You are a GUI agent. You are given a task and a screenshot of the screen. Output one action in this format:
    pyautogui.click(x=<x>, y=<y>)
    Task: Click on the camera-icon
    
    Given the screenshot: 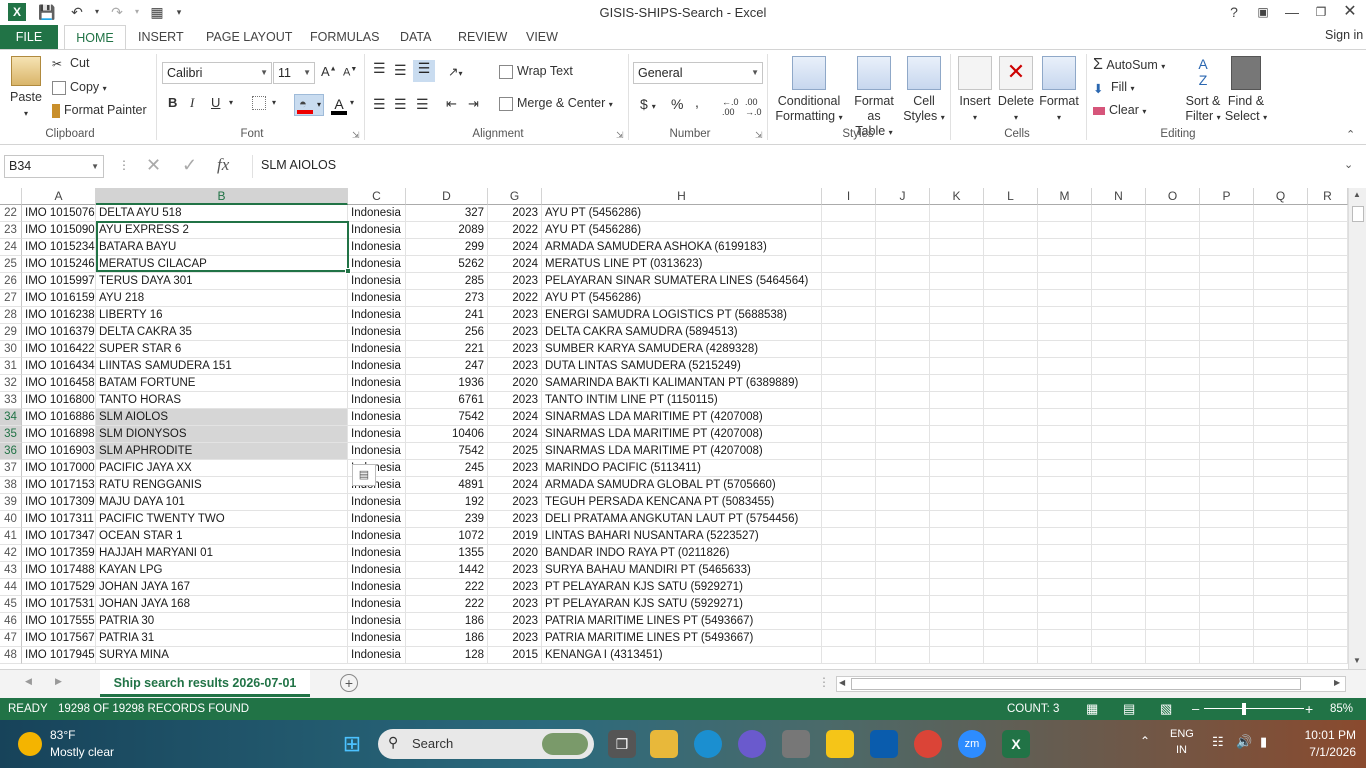 What is the action you would take?
    pyautogui.click(x=796, y=744)
    